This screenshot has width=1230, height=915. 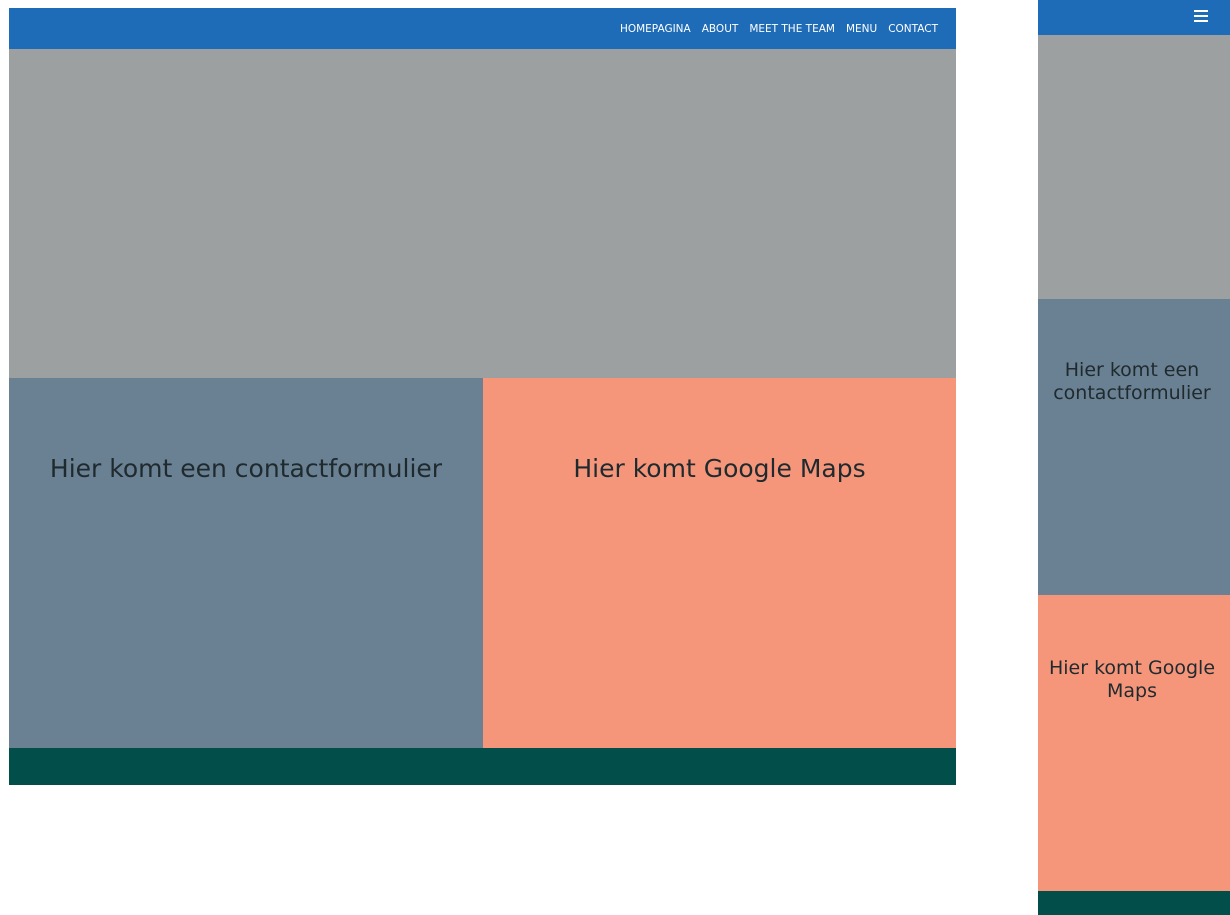 What do you see at coordinates (1134, 903) in the screenshot?
I see `mobile-footer` at bounding box center [1134, 903].